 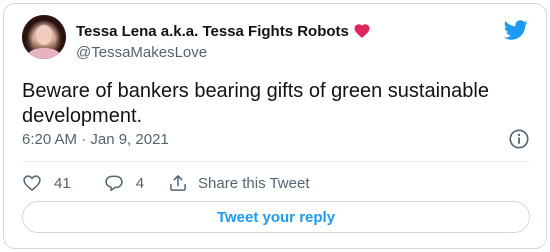 I want to click on author-handle: @TessaMakesLove, so click(x=141, y=52).